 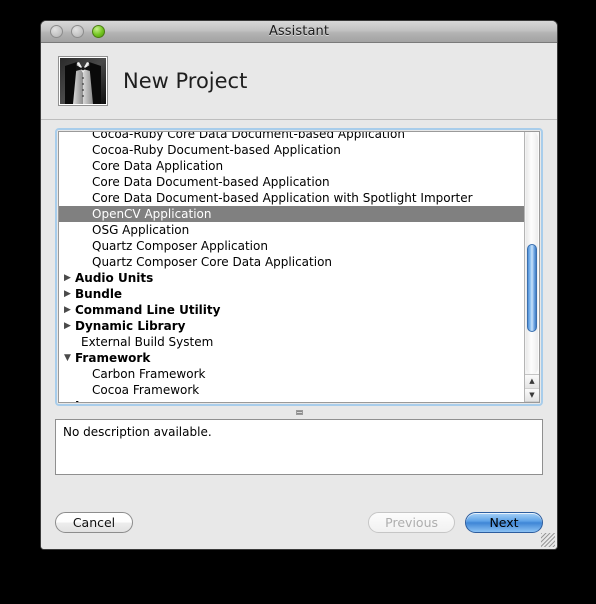 I want to click on list-item-label: Cocoa-Ruby Document-based Application, so click(x=216, y=150).